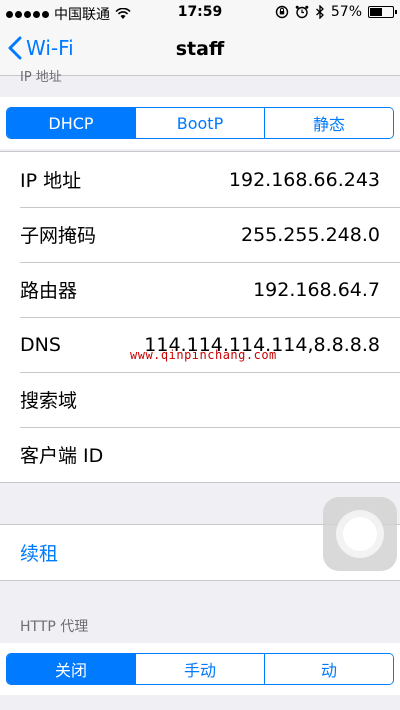 The image size is (400, 710). I want to click on battery-icon, so click(382, 12).